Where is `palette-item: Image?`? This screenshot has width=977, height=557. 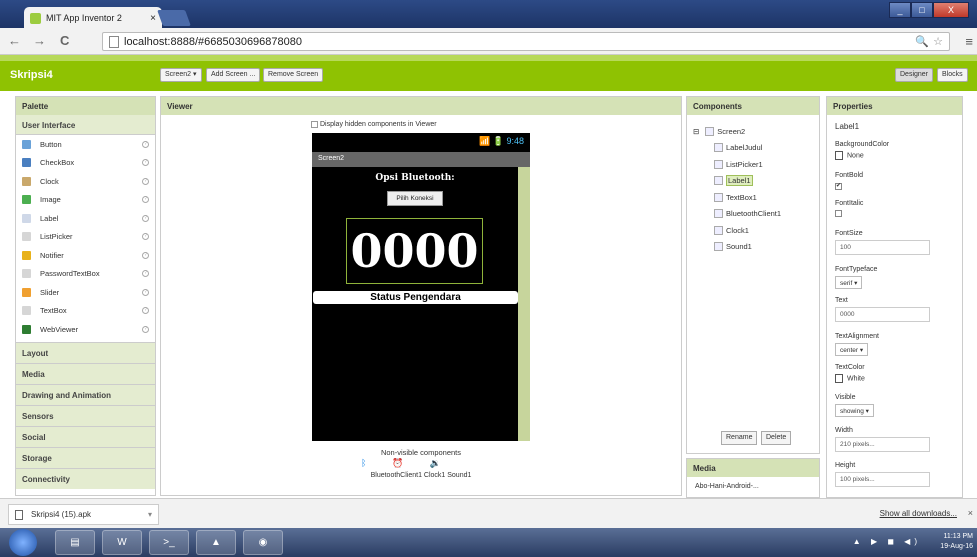
palette-item: Image? is located at coordinates (85, 200).